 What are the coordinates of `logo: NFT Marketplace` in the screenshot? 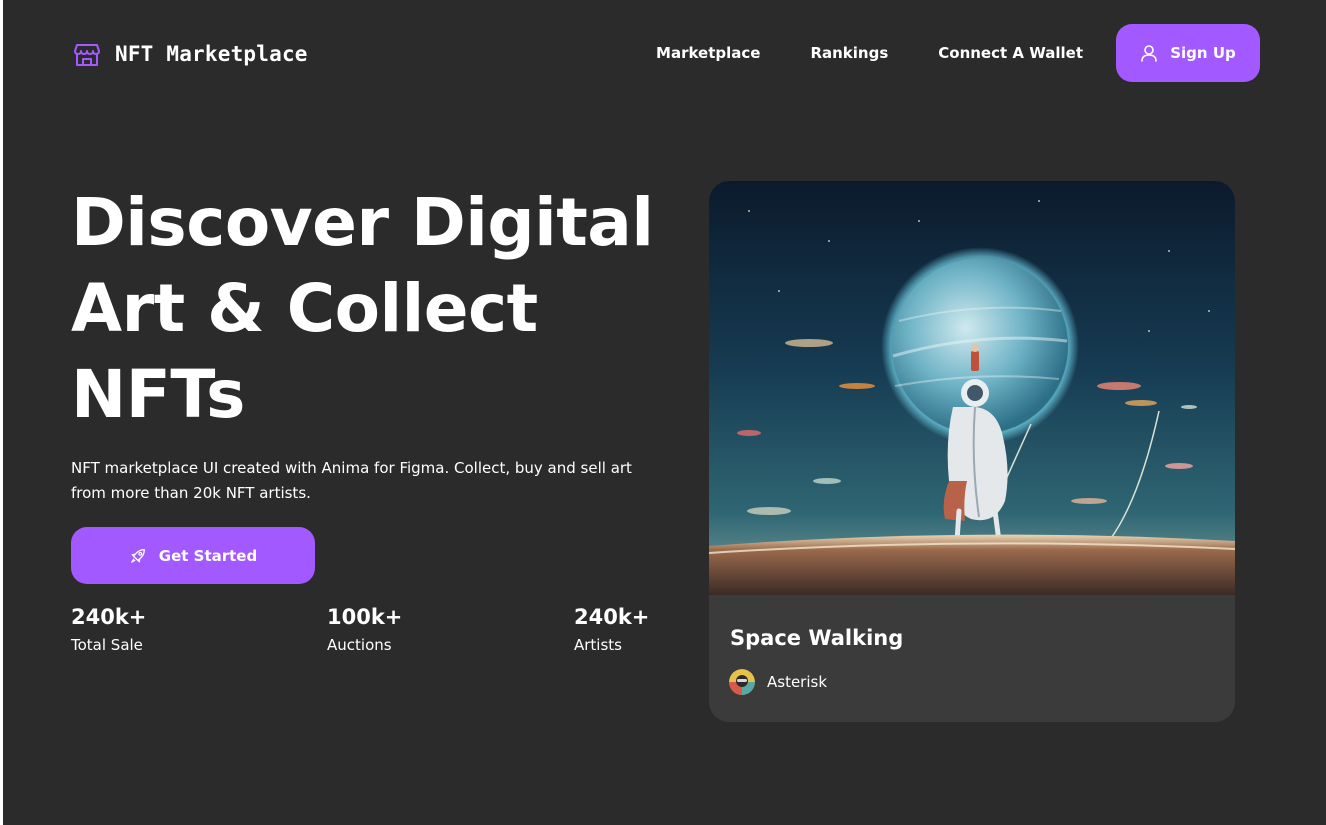 It's located at (189, 54).